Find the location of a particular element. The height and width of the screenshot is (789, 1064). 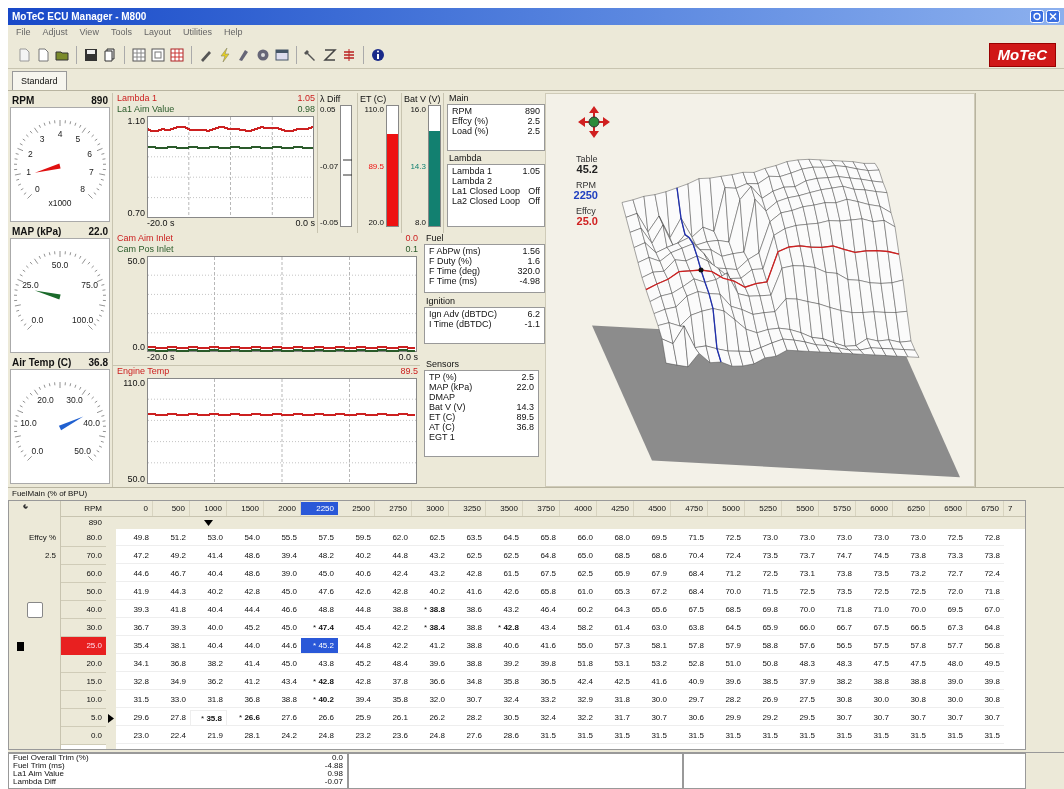

column-header: 3000 is located at coordinates (430, 508).